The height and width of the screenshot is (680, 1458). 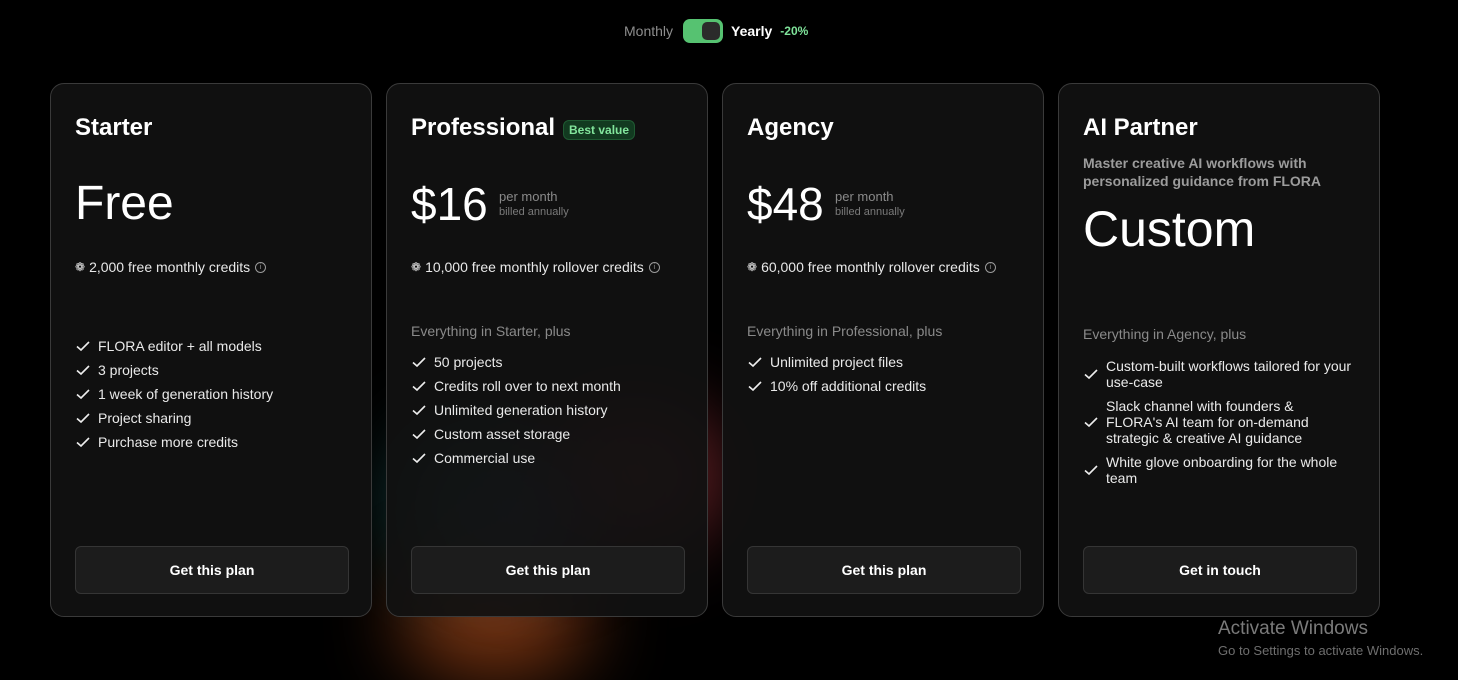 I want to click on feature-text: FLORA editor + all models, so click(x=180, y=346).